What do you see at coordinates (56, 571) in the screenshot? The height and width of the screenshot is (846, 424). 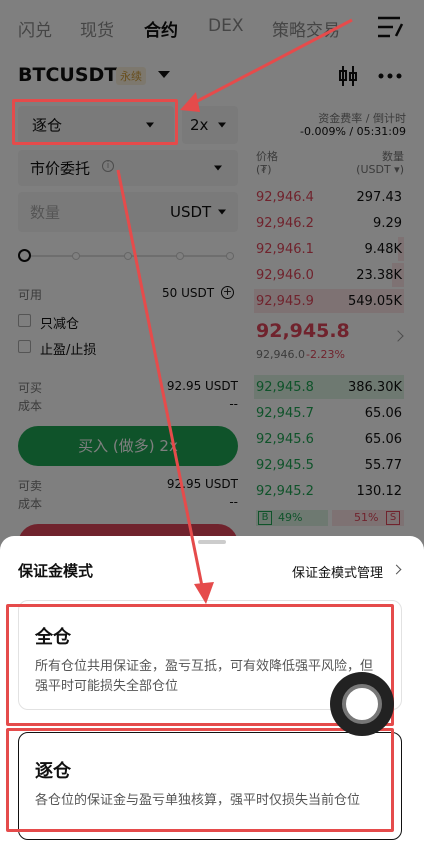 I see `sheet-title: 保证金模式` at bounding box center [56, 571].